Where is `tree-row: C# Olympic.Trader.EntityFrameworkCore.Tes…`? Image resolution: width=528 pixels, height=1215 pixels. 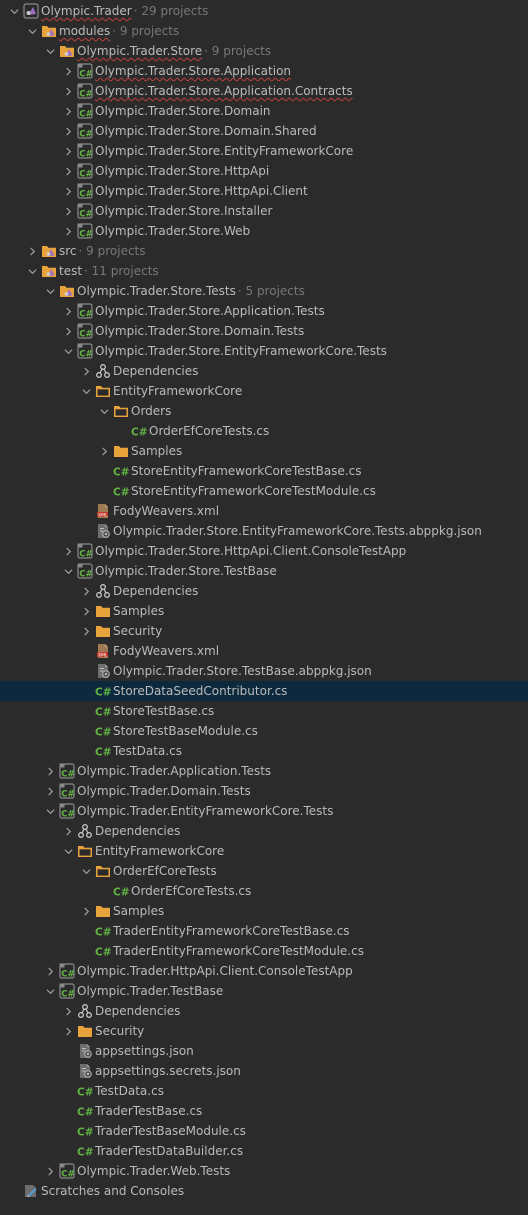 tree-row: C# Olympic.Trader.EntityFrameworkCore.Tes… is located at coordinates (264, 811).